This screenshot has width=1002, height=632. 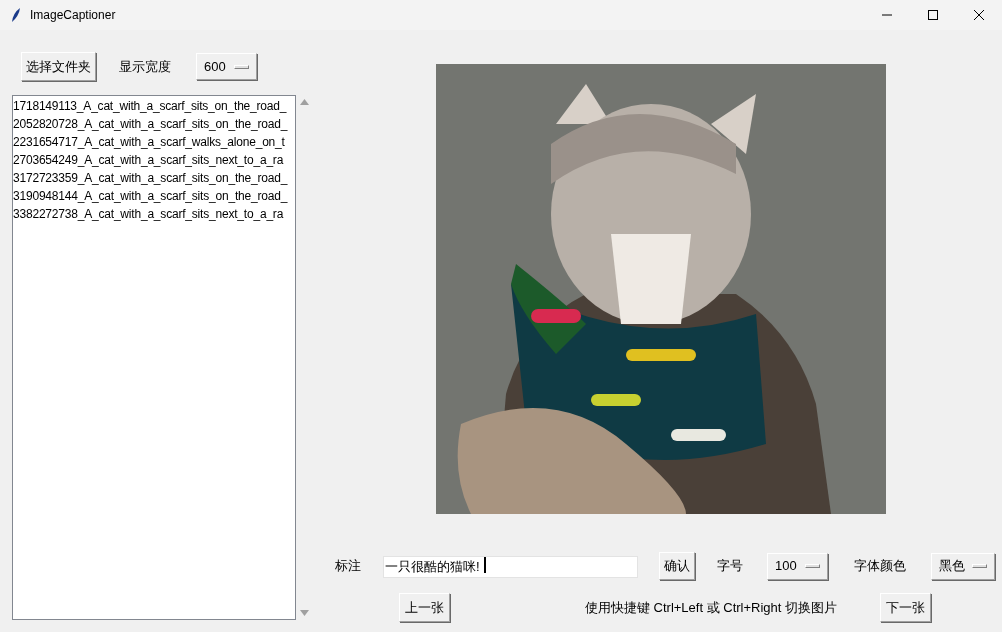 What do you see at coordinates (16, 15) in the screenshot?
I see `feather-icon` at bounding box center [16, 15].